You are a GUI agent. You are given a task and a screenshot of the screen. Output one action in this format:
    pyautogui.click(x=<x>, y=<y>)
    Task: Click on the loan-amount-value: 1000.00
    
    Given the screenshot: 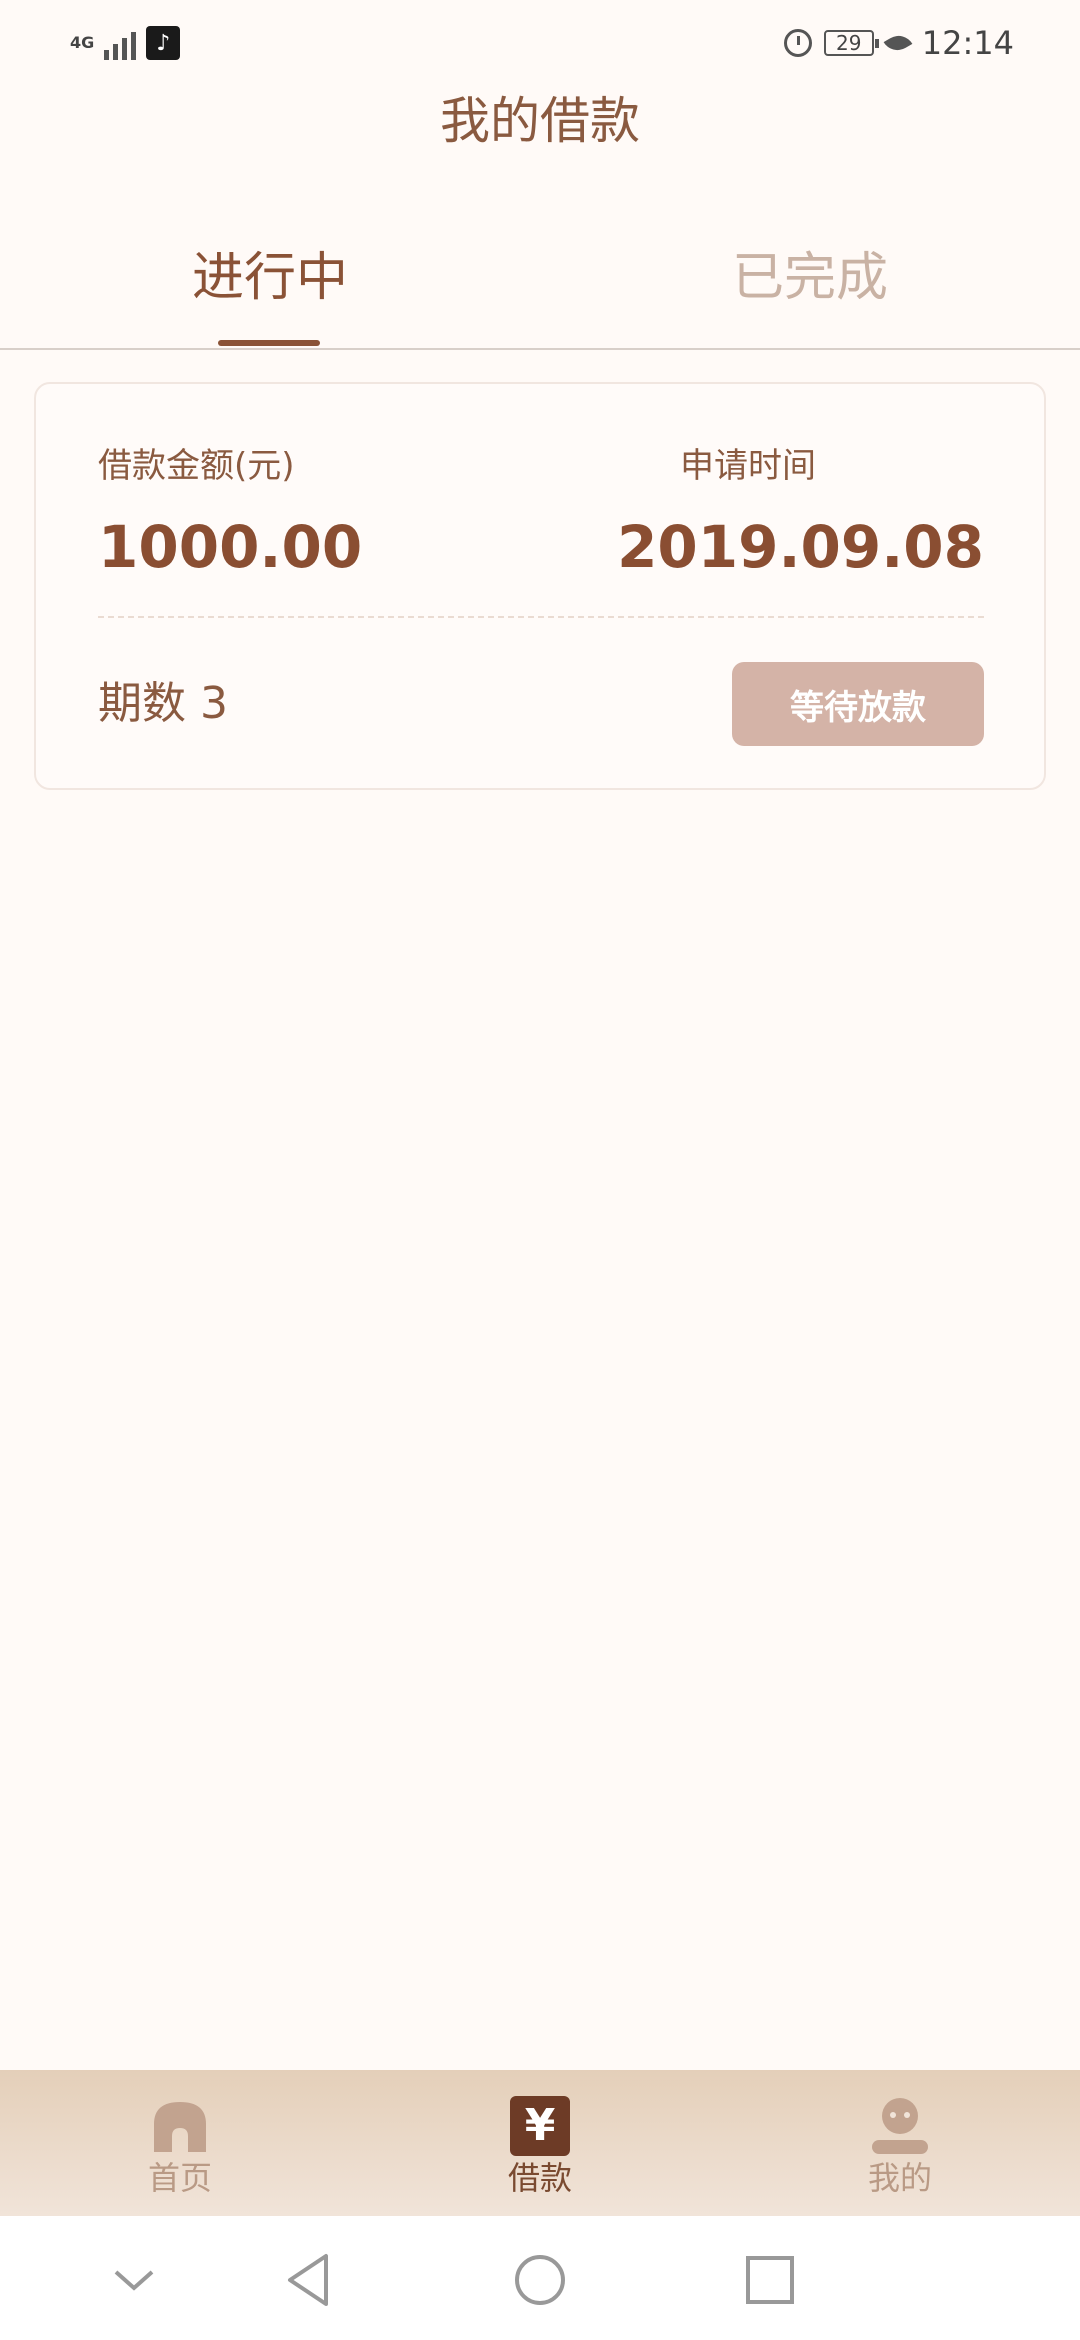 What is the action you would take?
    pyautogui.click(x=230, y=547)
    